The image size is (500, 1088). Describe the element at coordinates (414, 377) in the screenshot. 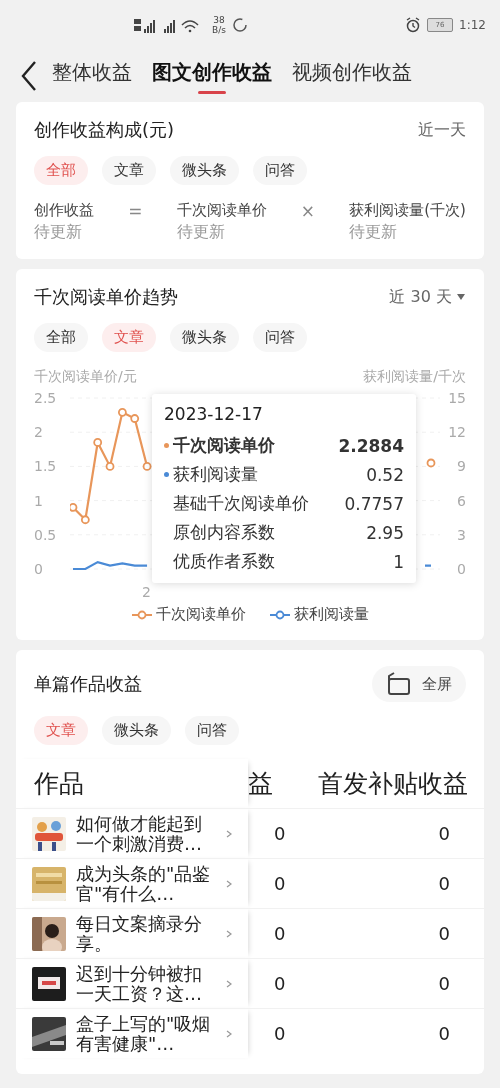

I see `axis-title: 获利阅读量/千次` at that location.